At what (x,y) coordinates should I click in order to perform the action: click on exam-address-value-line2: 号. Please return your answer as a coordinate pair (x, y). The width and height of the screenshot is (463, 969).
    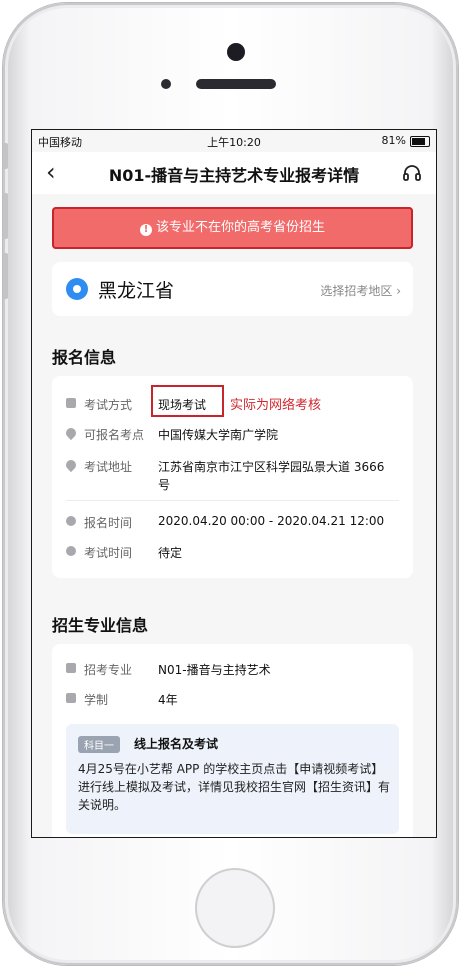
    Looking at the image, I should click on (164, 485).